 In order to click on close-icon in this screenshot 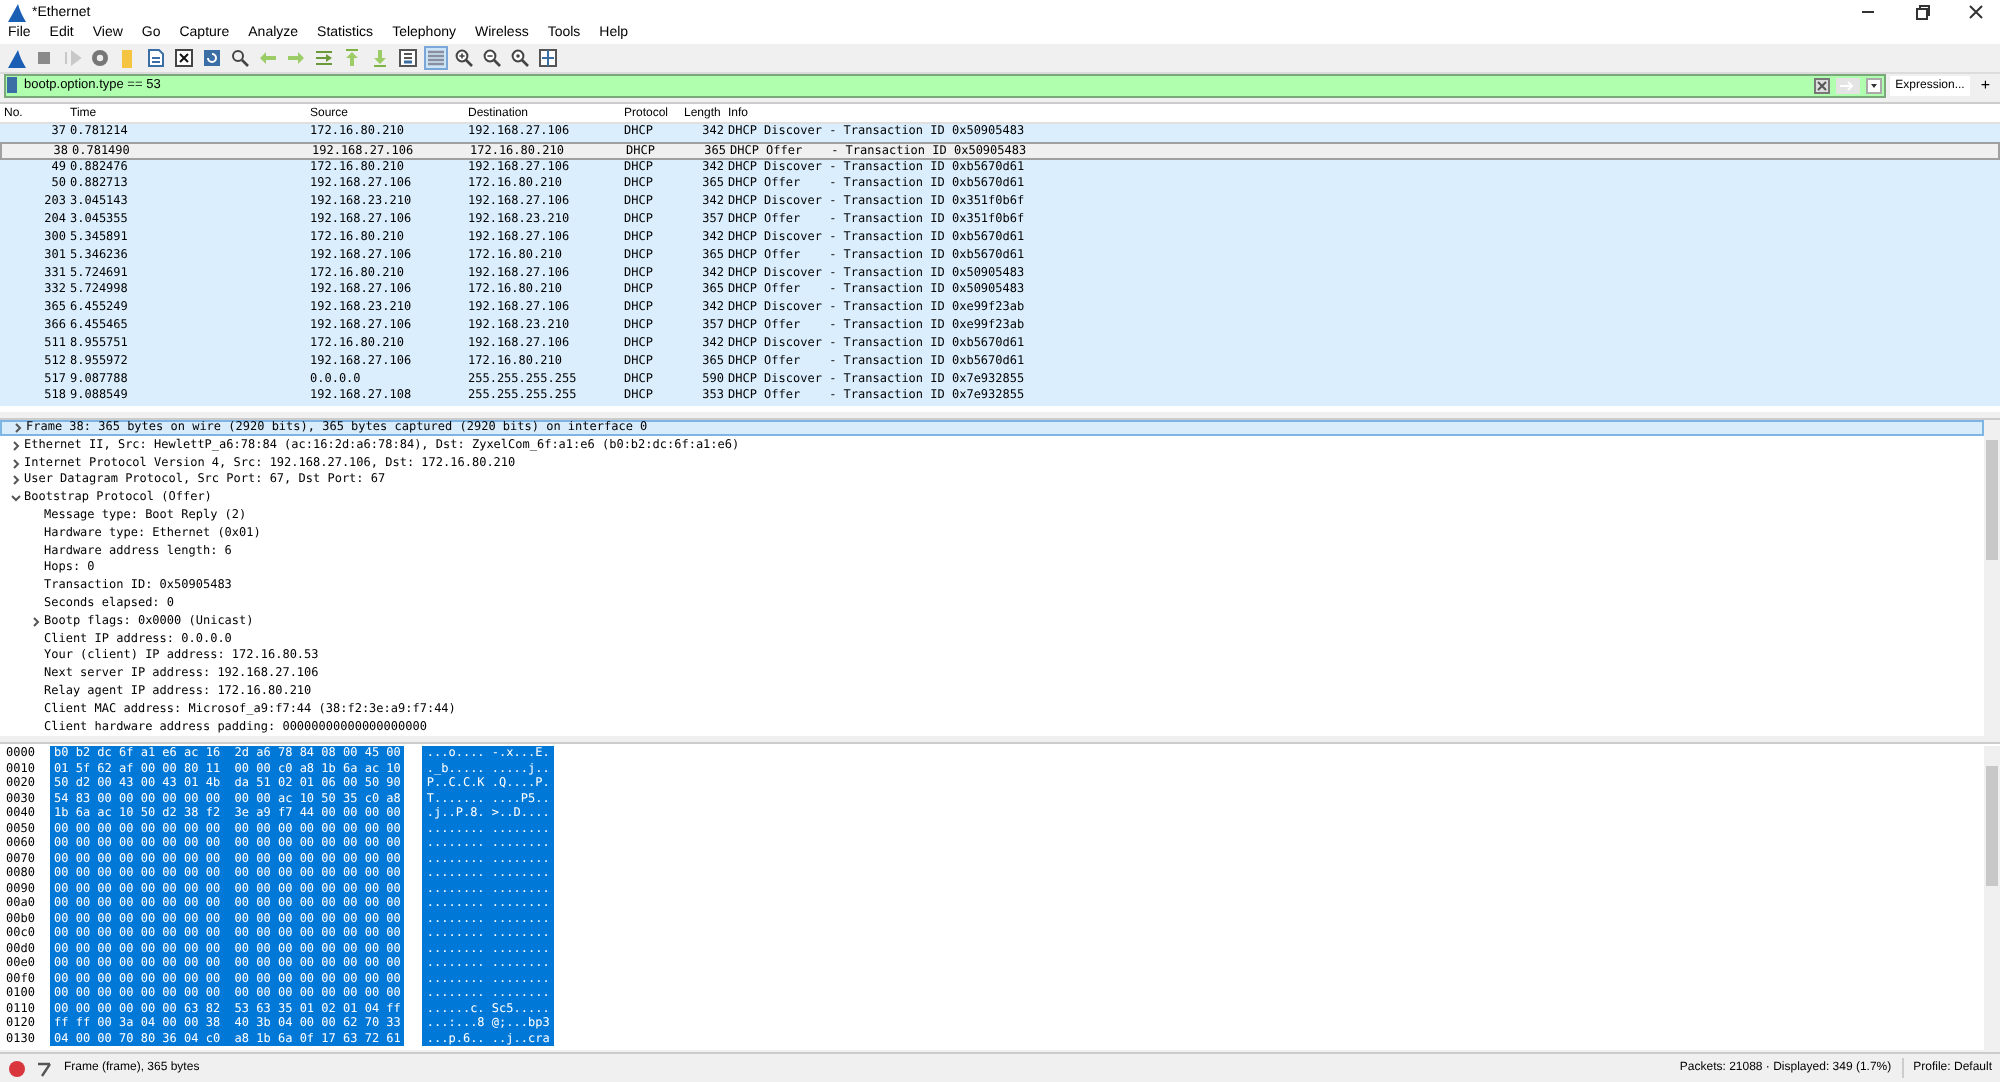, I will do `click(1976, 12)`.